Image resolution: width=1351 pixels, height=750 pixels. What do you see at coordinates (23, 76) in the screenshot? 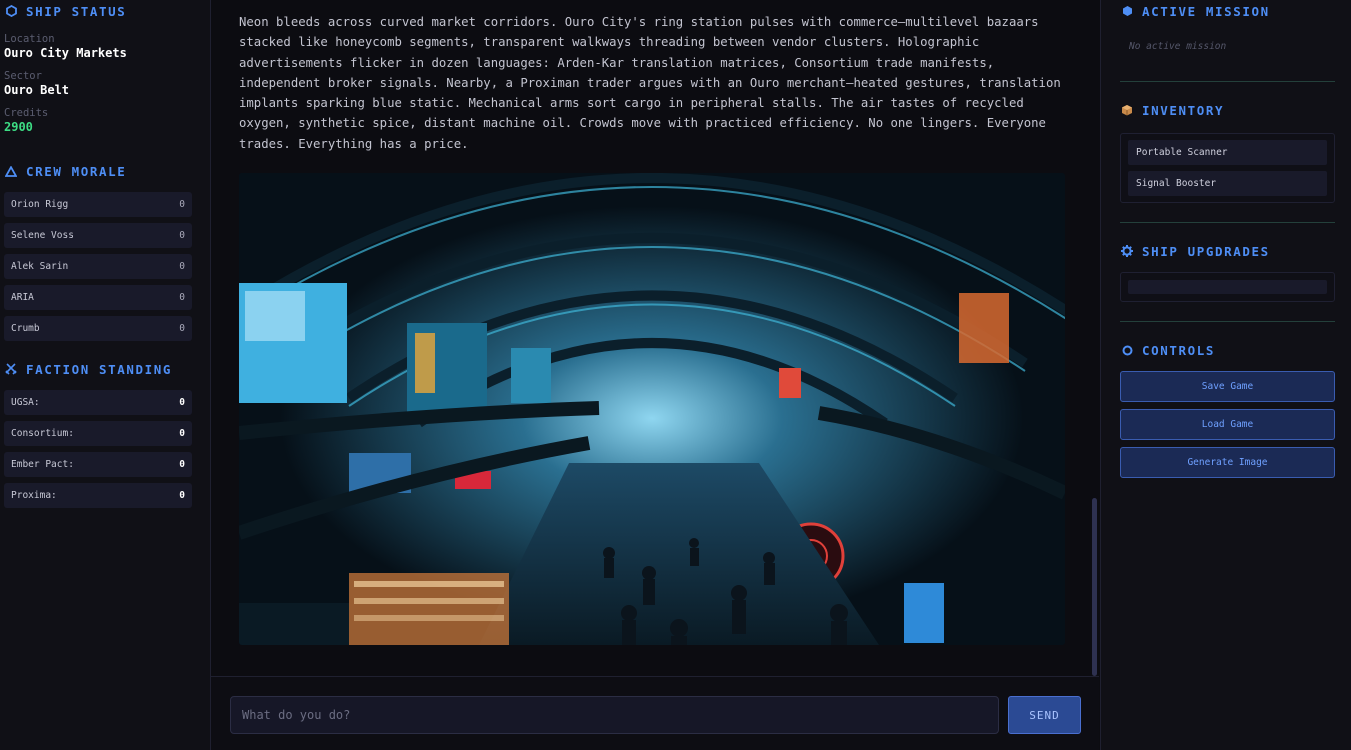
I see `sector-label: Sector` at bounding box center [23, 76].